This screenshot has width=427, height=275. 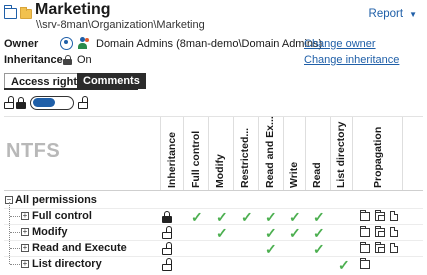 I want to click on folder-path: \\srv-8man\Organization\Marketing, so click(x=120, y=25).